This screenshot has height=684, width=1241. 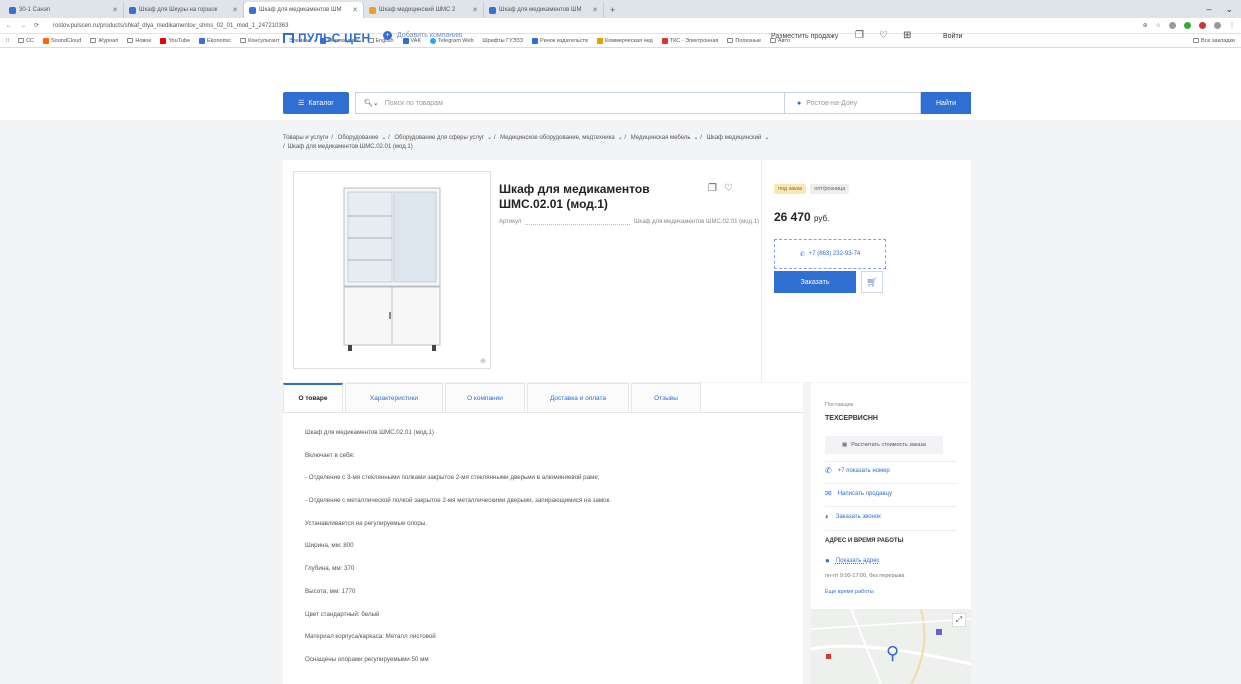 What do you see at coordinates (260, 41) in the screenshot?
I see `bookmark: Консультант` at bounding box center [260, 41].